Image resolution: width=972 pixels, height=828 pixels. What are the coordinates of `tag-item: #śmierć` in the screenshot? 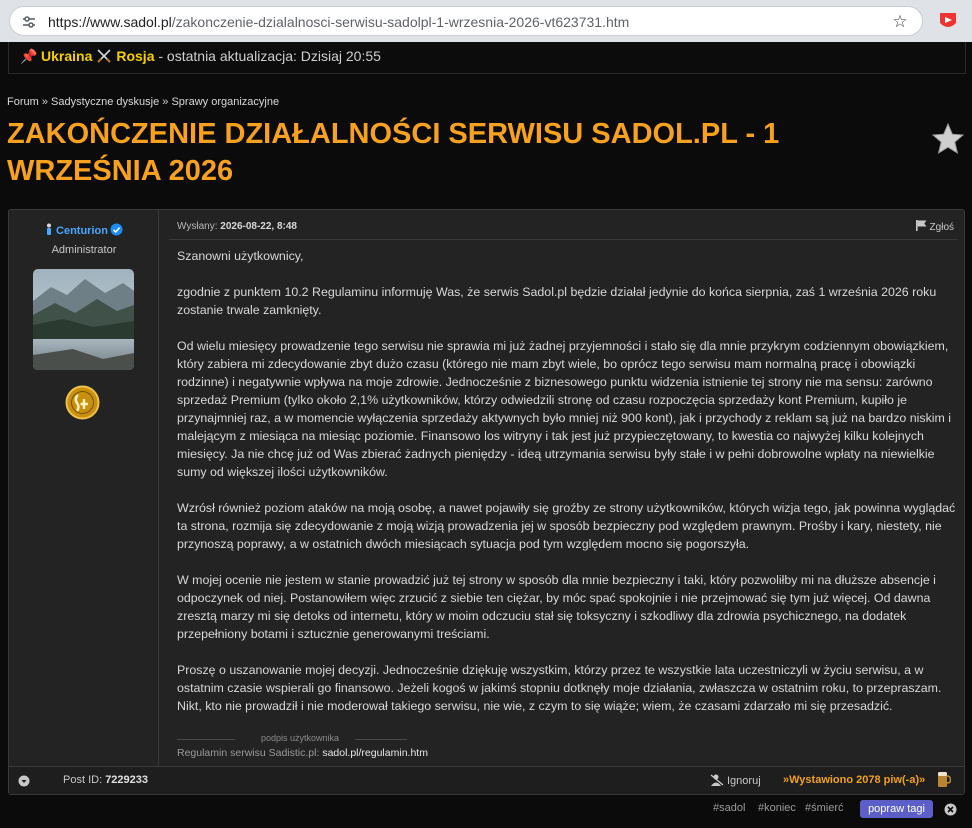 It's located at (824, 808).